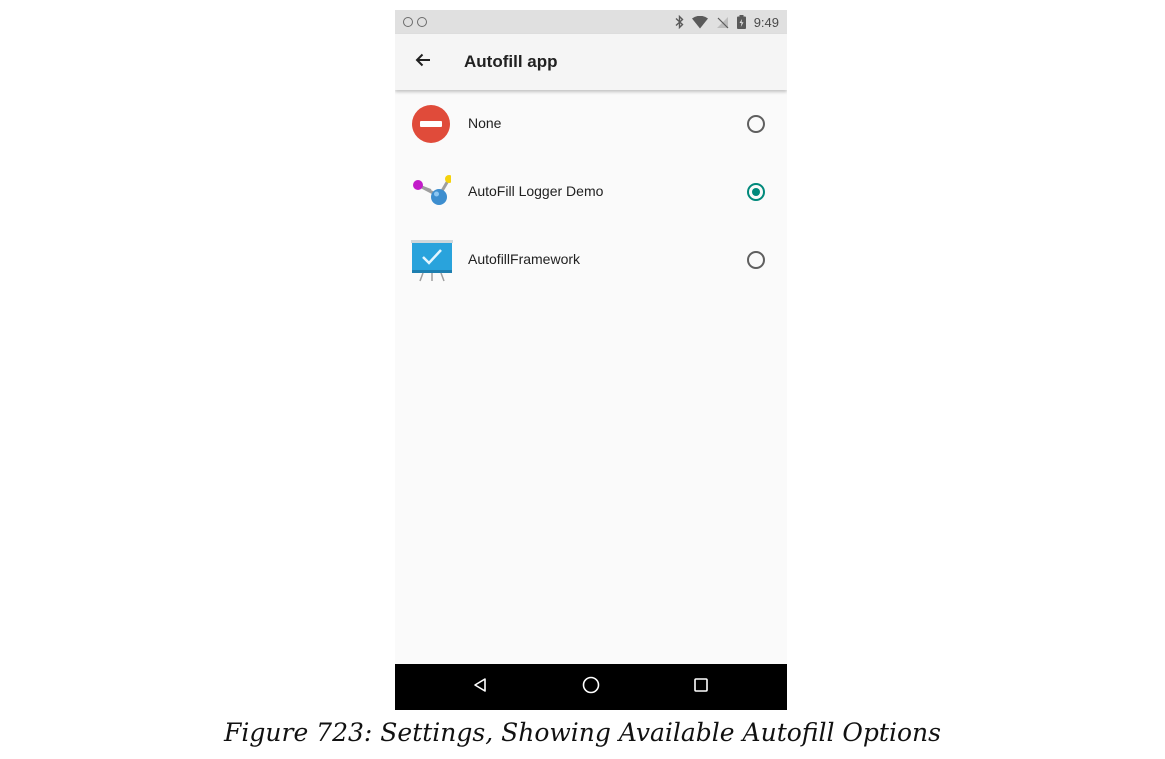  Describe the element at coordinates (485, 123) in the screenshot. I see `option-label: None` at that location.